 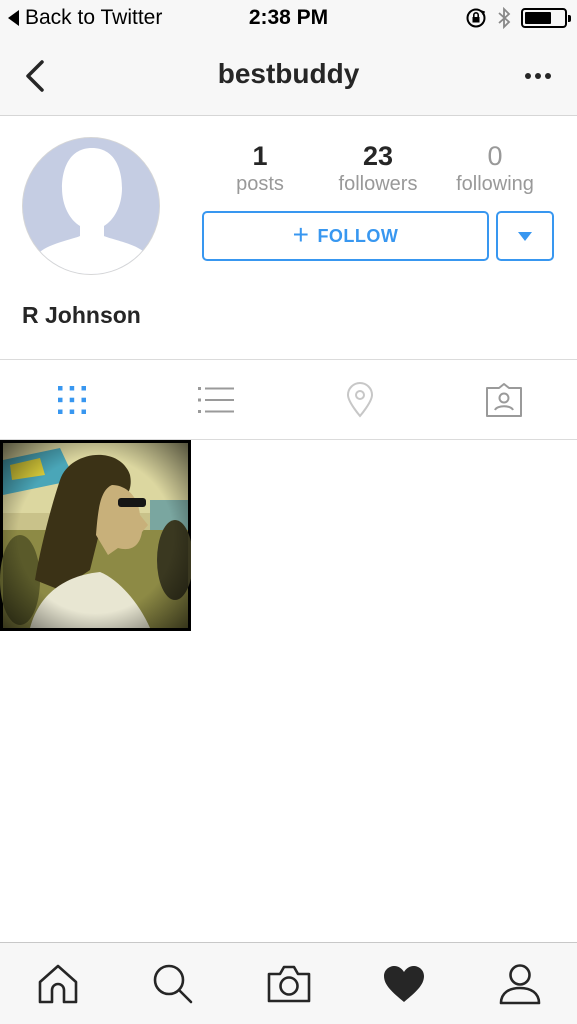 I want to click on tab-camera, so click(x=288, y=983).